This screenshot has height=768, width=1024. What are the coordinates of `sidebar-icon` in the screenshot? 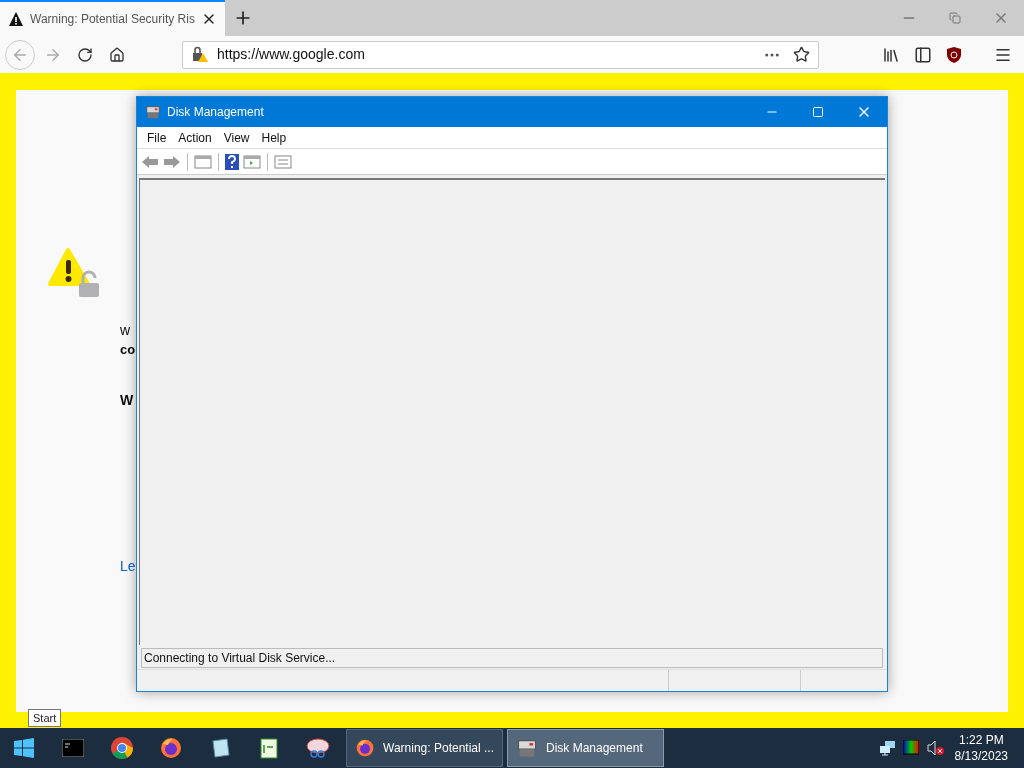 It's located at (923, 54).